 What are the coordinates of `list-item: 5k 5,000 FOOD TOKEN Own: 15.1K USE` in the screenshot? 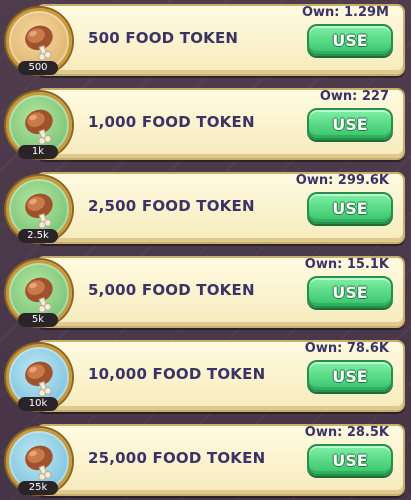 It's located at (205, 292).